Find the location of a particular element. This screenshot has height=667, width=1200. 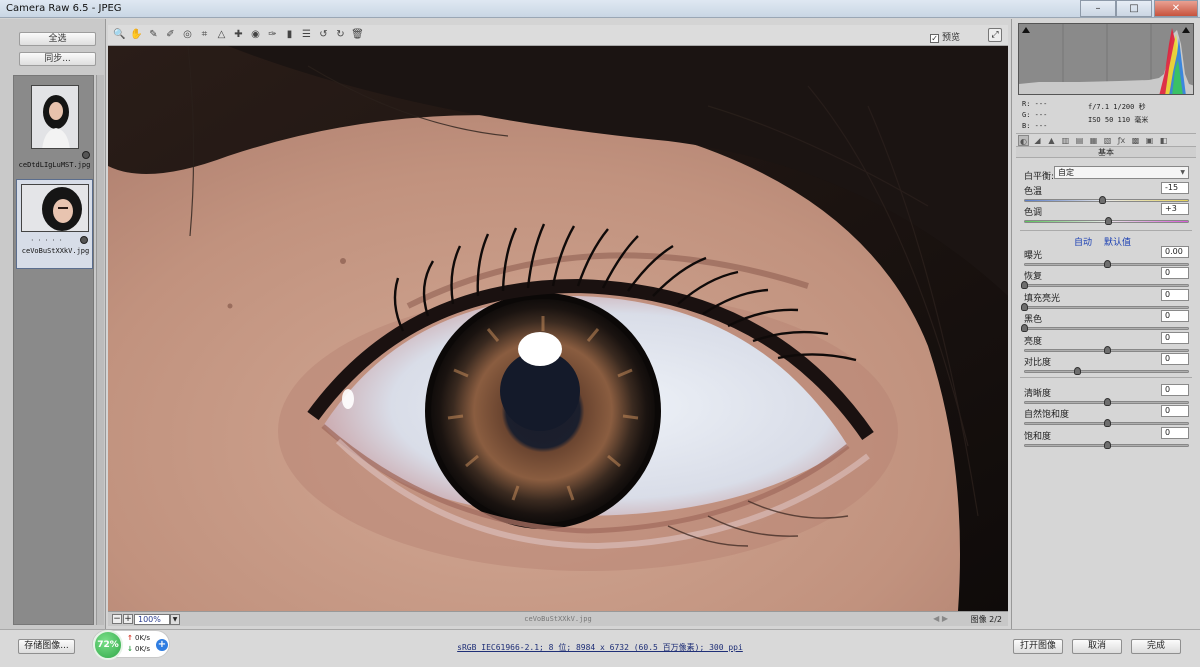

tone-curve-tab-icon: ◢ is located at coordinates (1037, 140).